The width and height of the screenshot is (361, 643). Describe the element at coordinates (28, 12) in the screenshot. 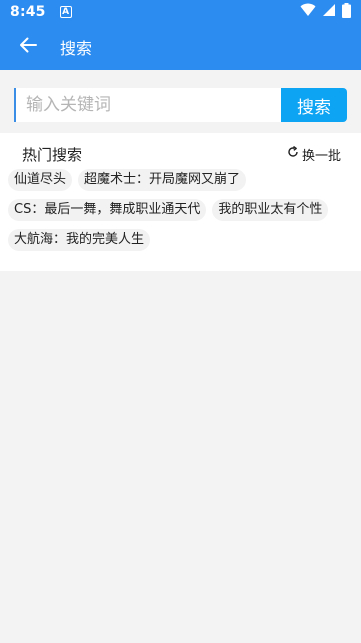

I see `status-time: 8:45` at that location.